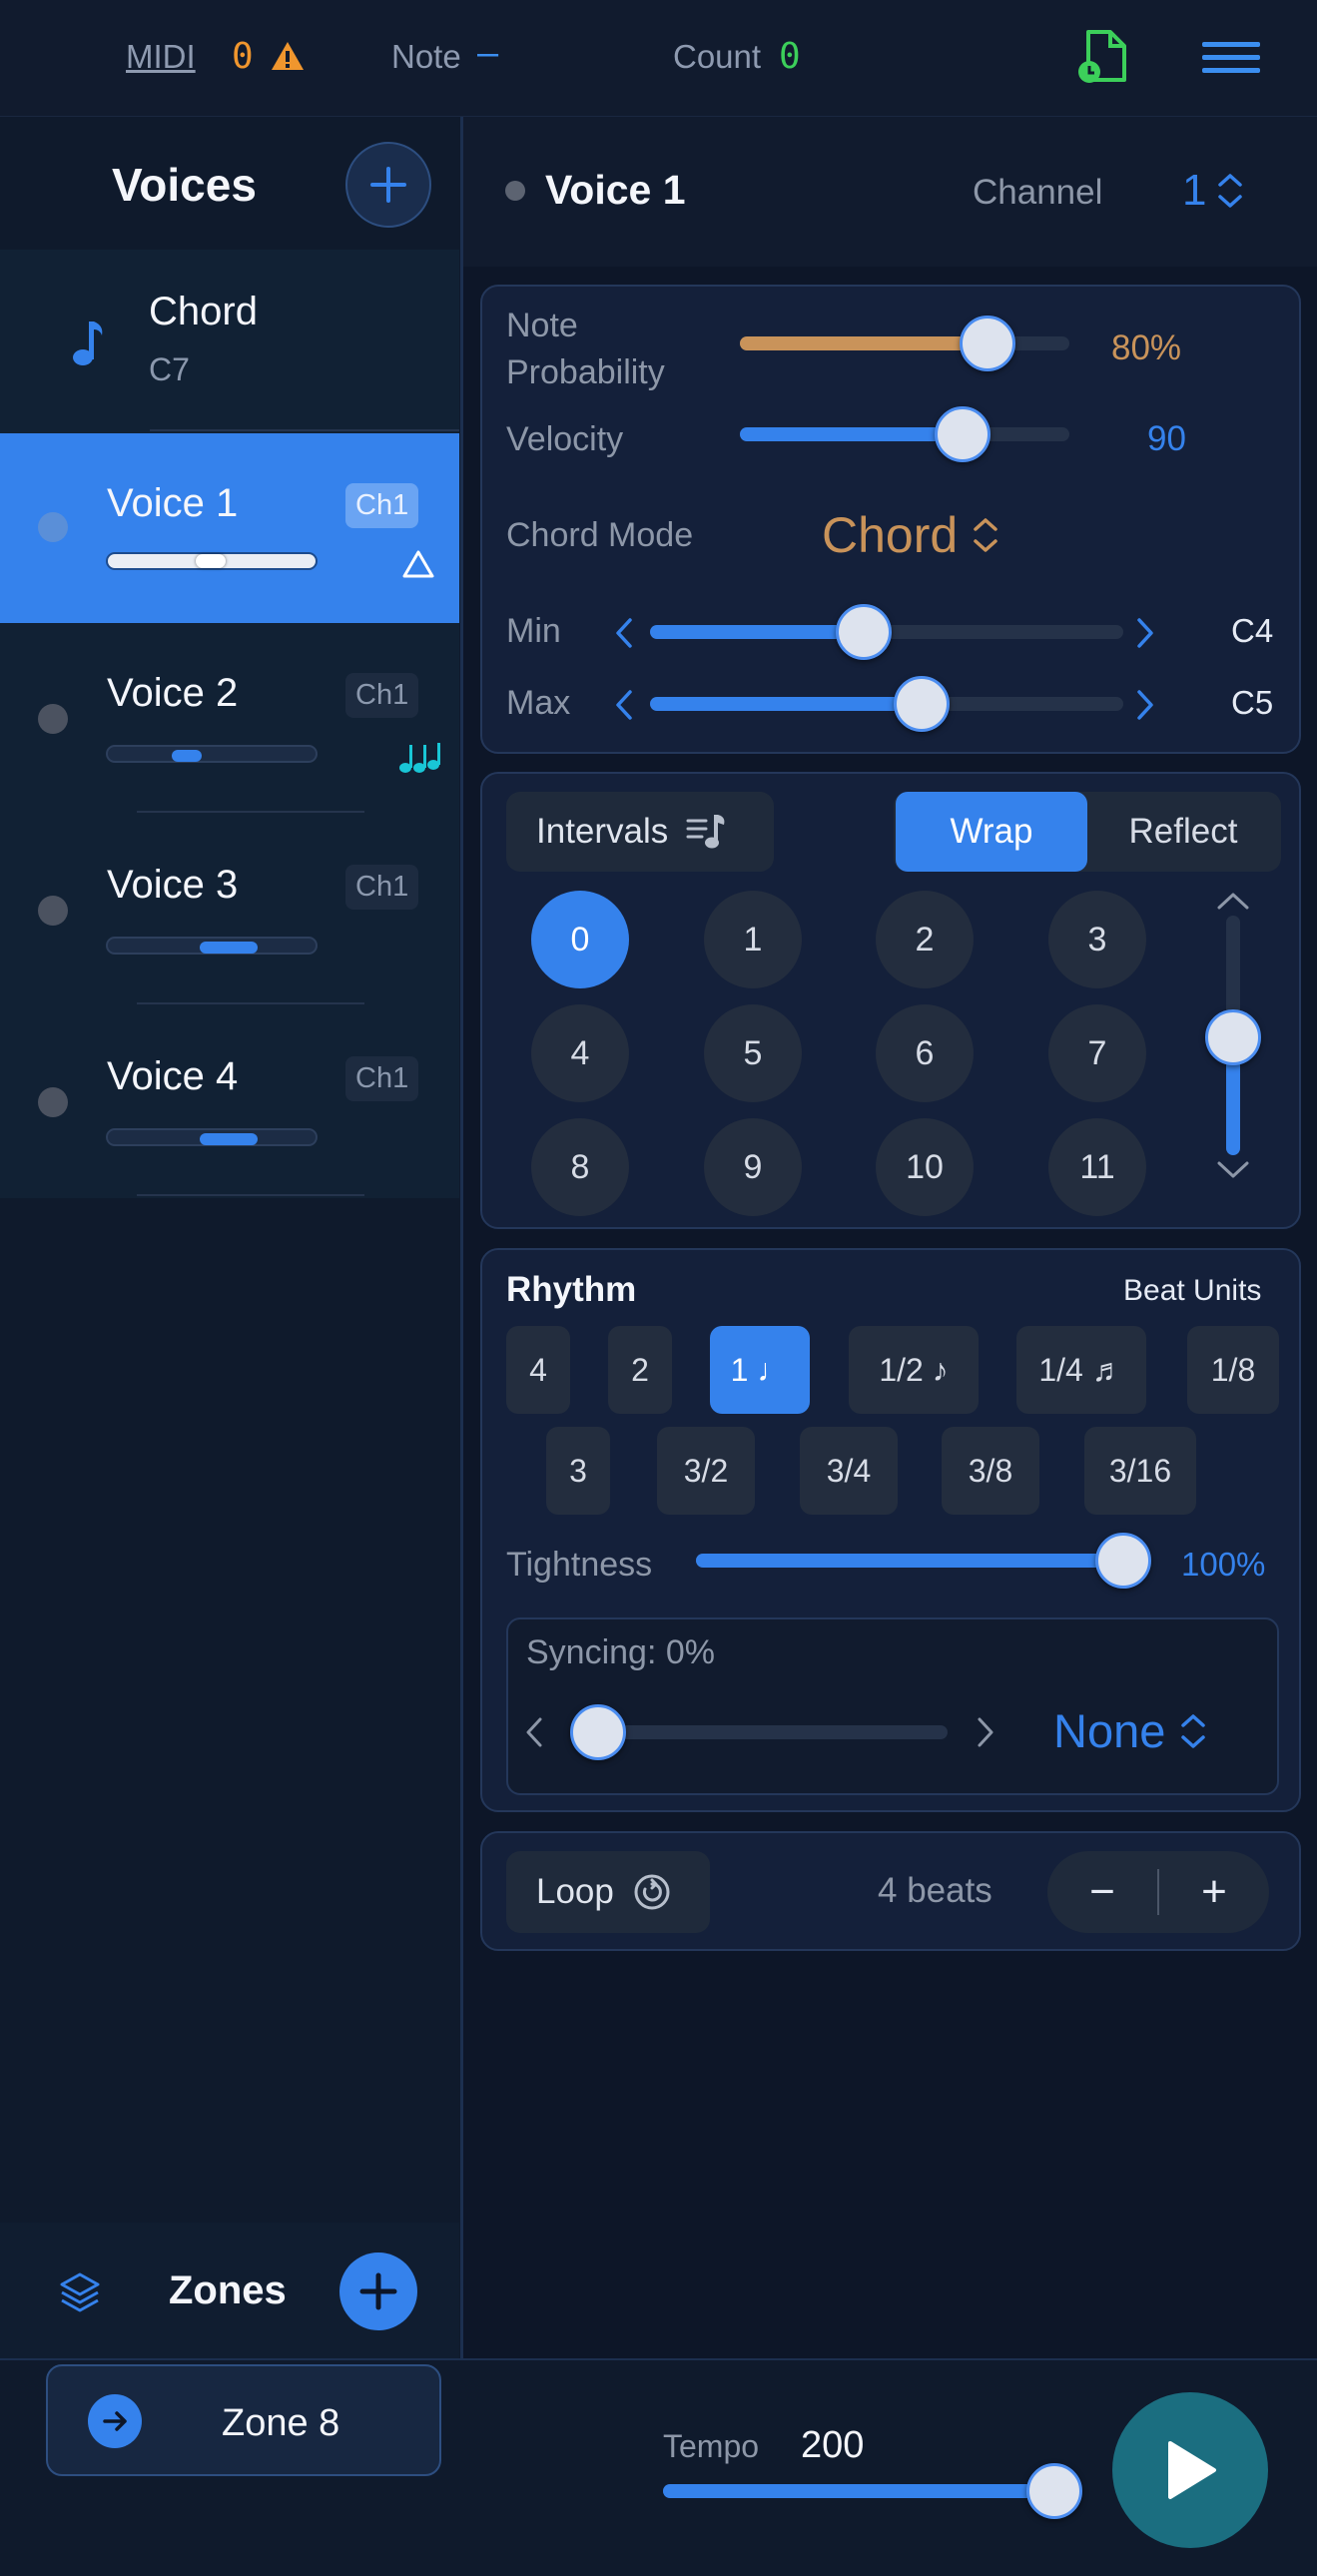 This screenshot has width=1317, height=2576. I want to click on chord-item: Chord C7, so click(229, 341).